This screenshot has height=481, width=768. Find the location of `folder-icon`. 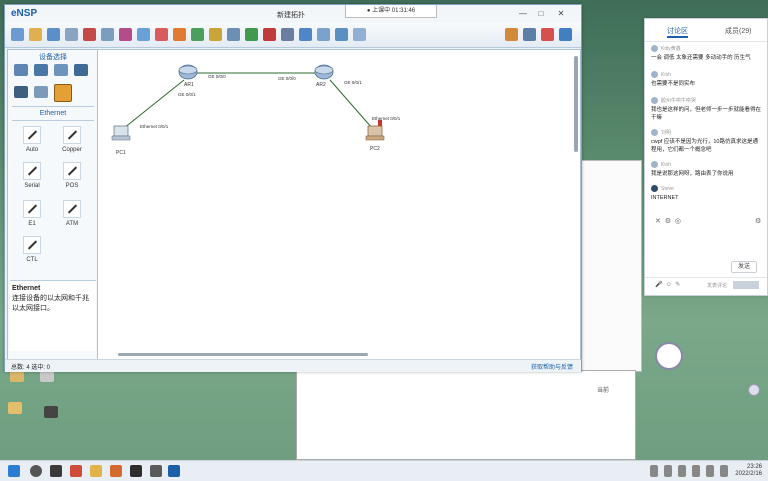

folder-icon is located at coordinates (15, 408).